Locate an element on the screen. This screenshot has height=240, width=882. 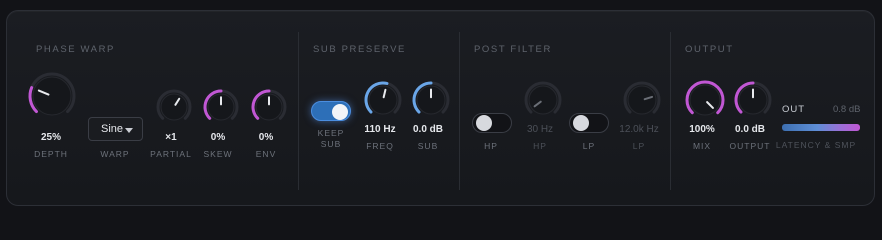
section-title-post-filter: POST FILTER is located at coordinates (513, 49).